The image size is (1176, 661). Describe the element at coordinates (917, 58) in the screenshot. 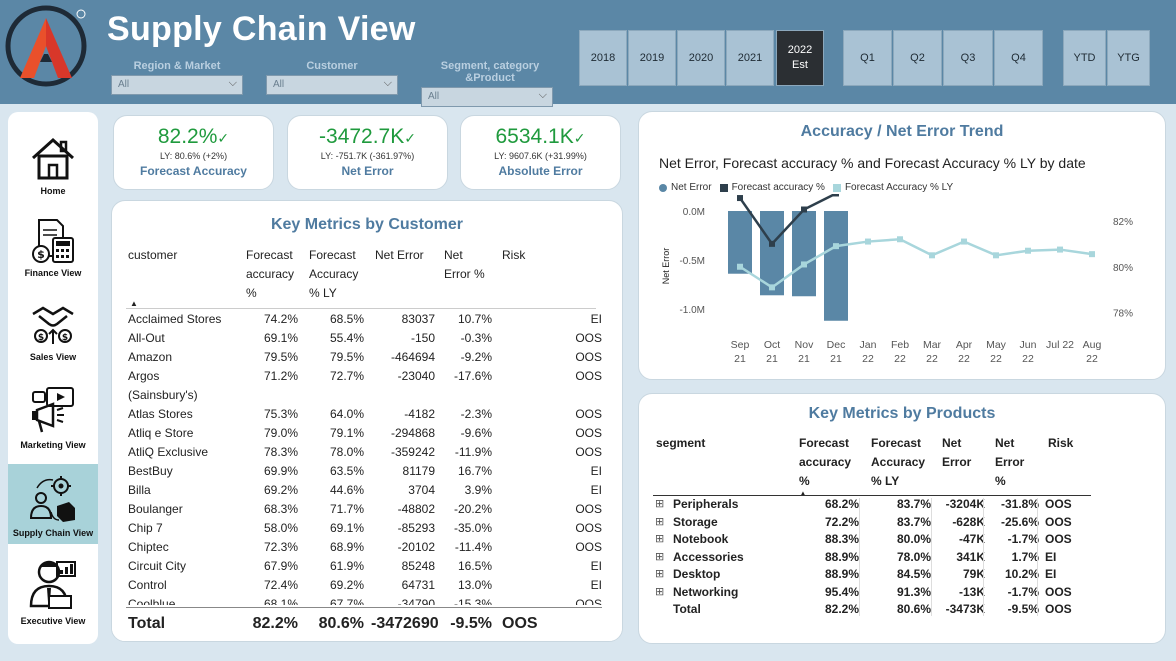

I see `period-button-q2: Q2` at that location.